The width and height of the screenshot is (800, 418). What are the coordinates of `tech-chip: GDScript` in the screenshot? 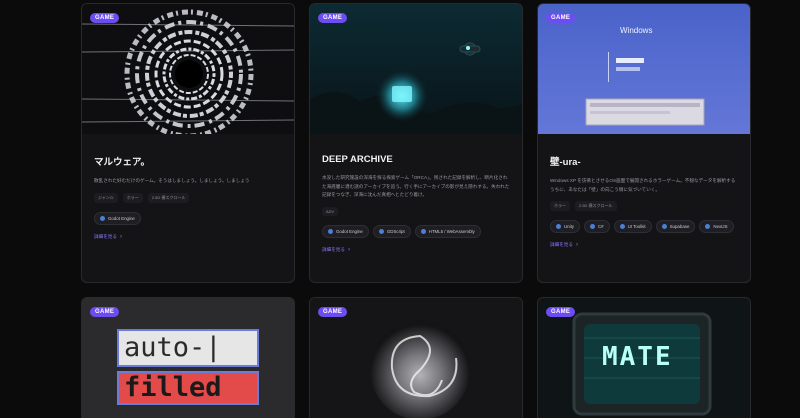 It's located at (391, 231).